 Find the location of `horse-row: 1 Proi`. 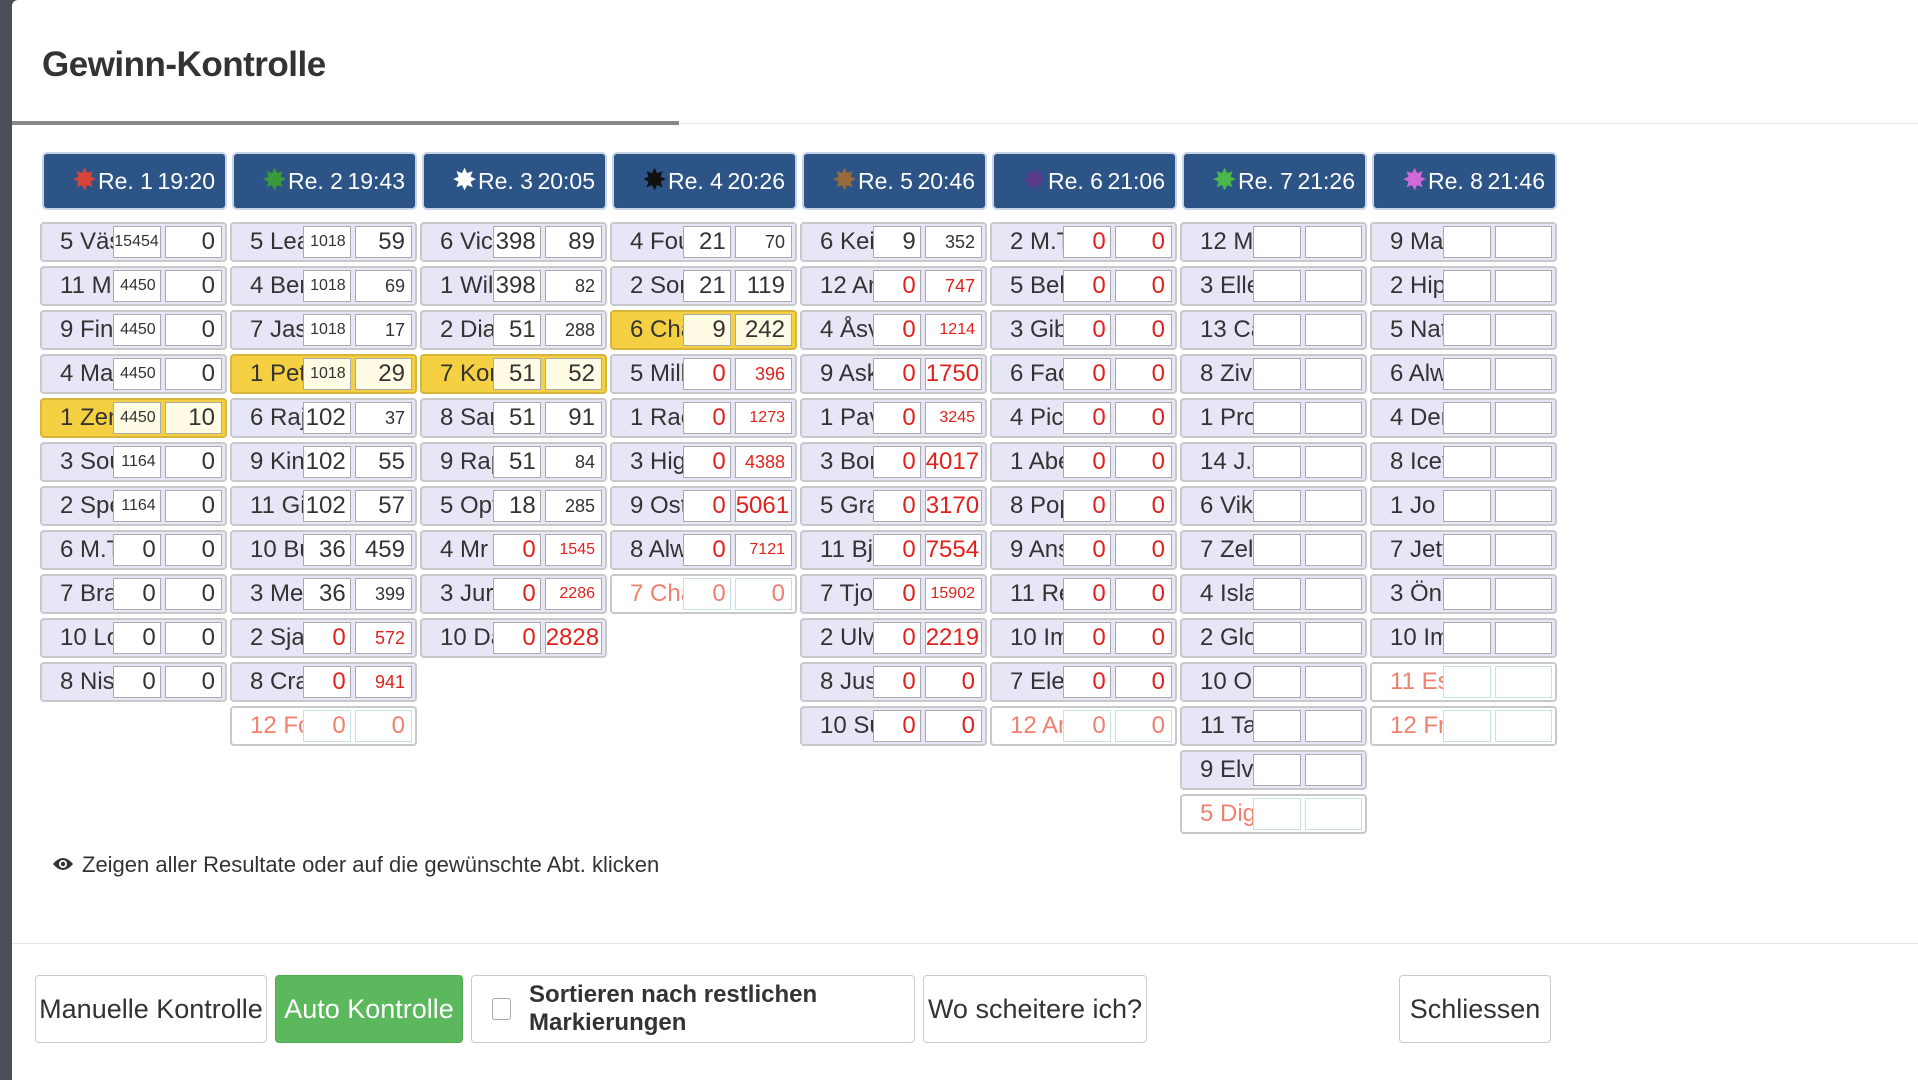

horse-row: 1 Proi is located at coordinates (1273, 418).